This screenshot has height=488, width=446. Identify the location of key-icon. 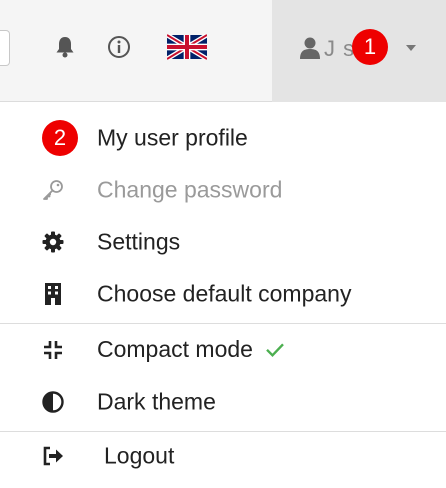
(53, 190).